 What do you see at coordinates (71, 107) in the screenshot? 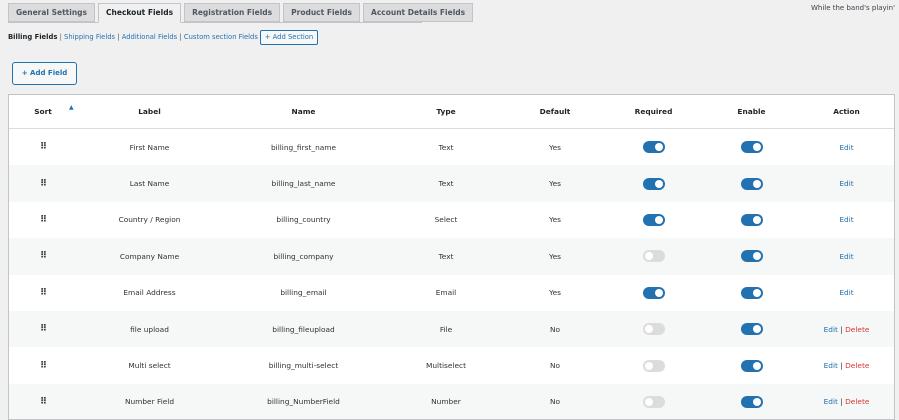
I see `sort-arrow-icon: ▲` at bounding box center [71, 107].